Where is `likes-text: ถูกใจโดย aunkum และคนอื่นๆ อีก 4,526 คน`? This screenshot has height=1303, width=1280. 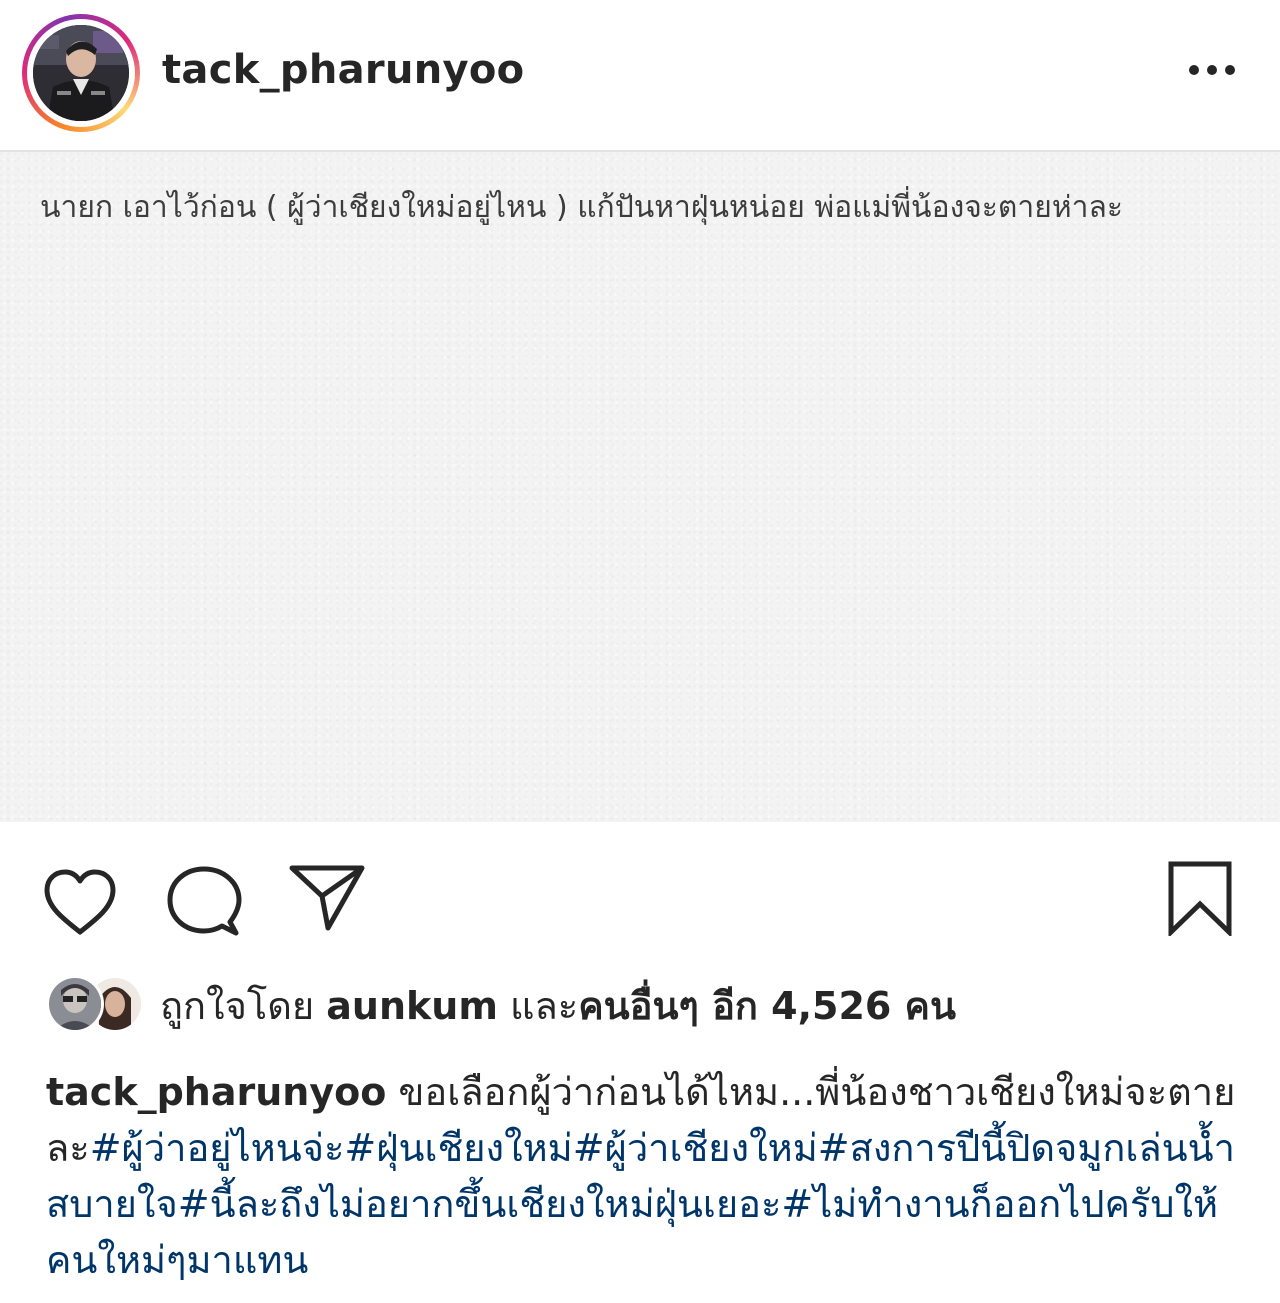
likes-text: ถูกใจโดย aunkum และคนอื่นๆ อีก 4,526 คน is located at coordinates (558, 1006).